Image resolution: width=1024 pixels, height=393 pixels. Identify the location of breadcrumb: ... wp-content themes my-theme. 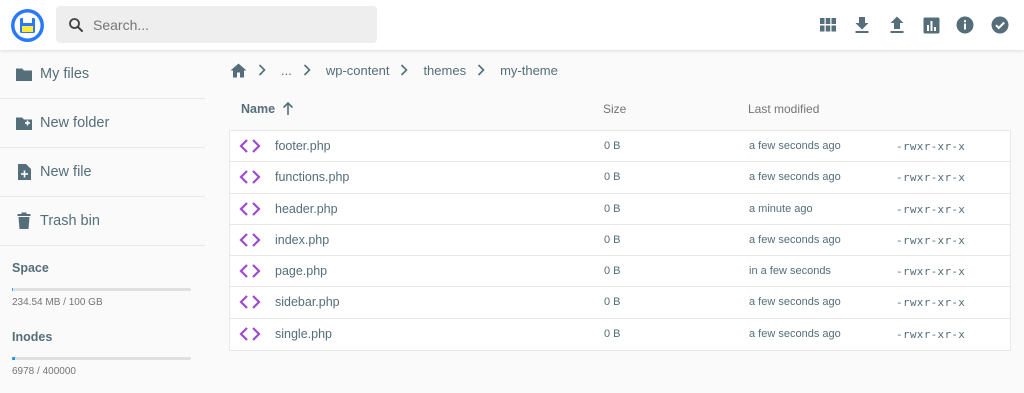
(394, 70).